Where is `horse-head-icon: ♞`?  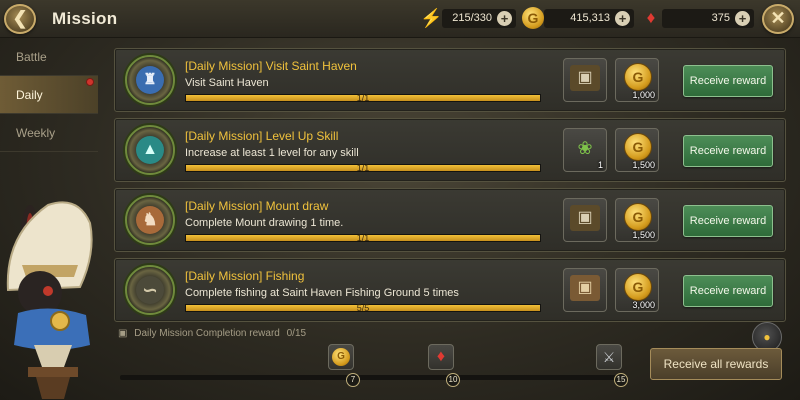 horse-head-icon: ♞ is located at coordinates (150, 220).